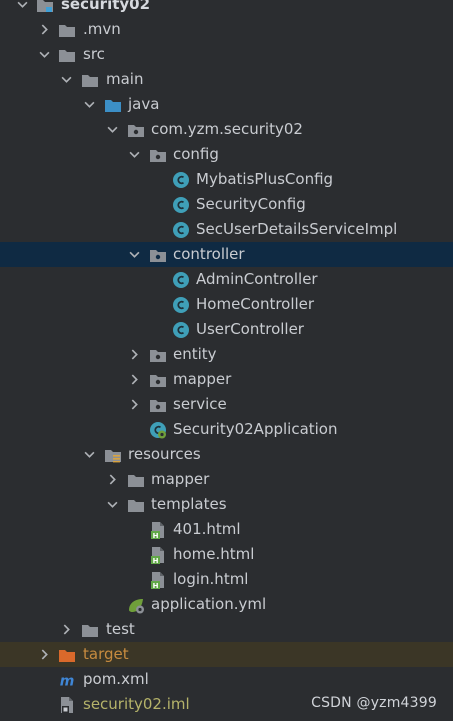  I want to click on tree-node-src: src, so click(226, 54).